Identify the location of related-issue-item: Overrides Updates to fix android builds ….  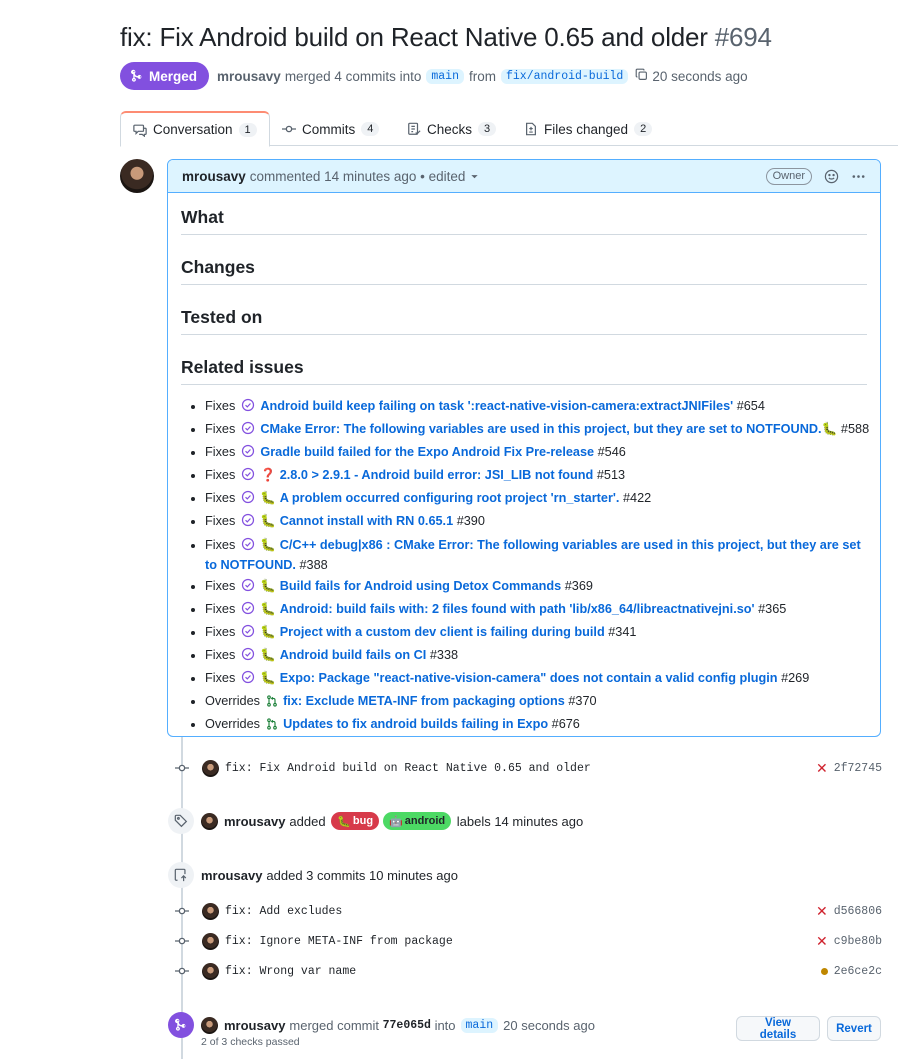
(536, 725).